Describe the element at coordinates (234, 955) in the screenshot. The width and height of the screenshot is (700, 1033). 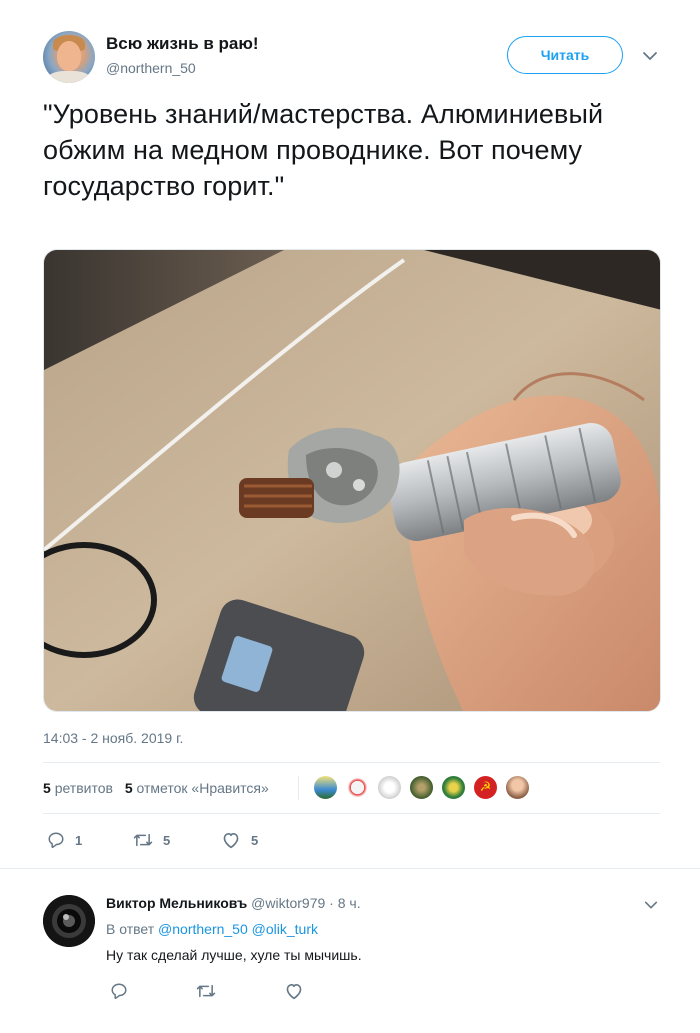
I see `reply-text: Ну так сделай лучше, хуле ты мычишь.` at that location.